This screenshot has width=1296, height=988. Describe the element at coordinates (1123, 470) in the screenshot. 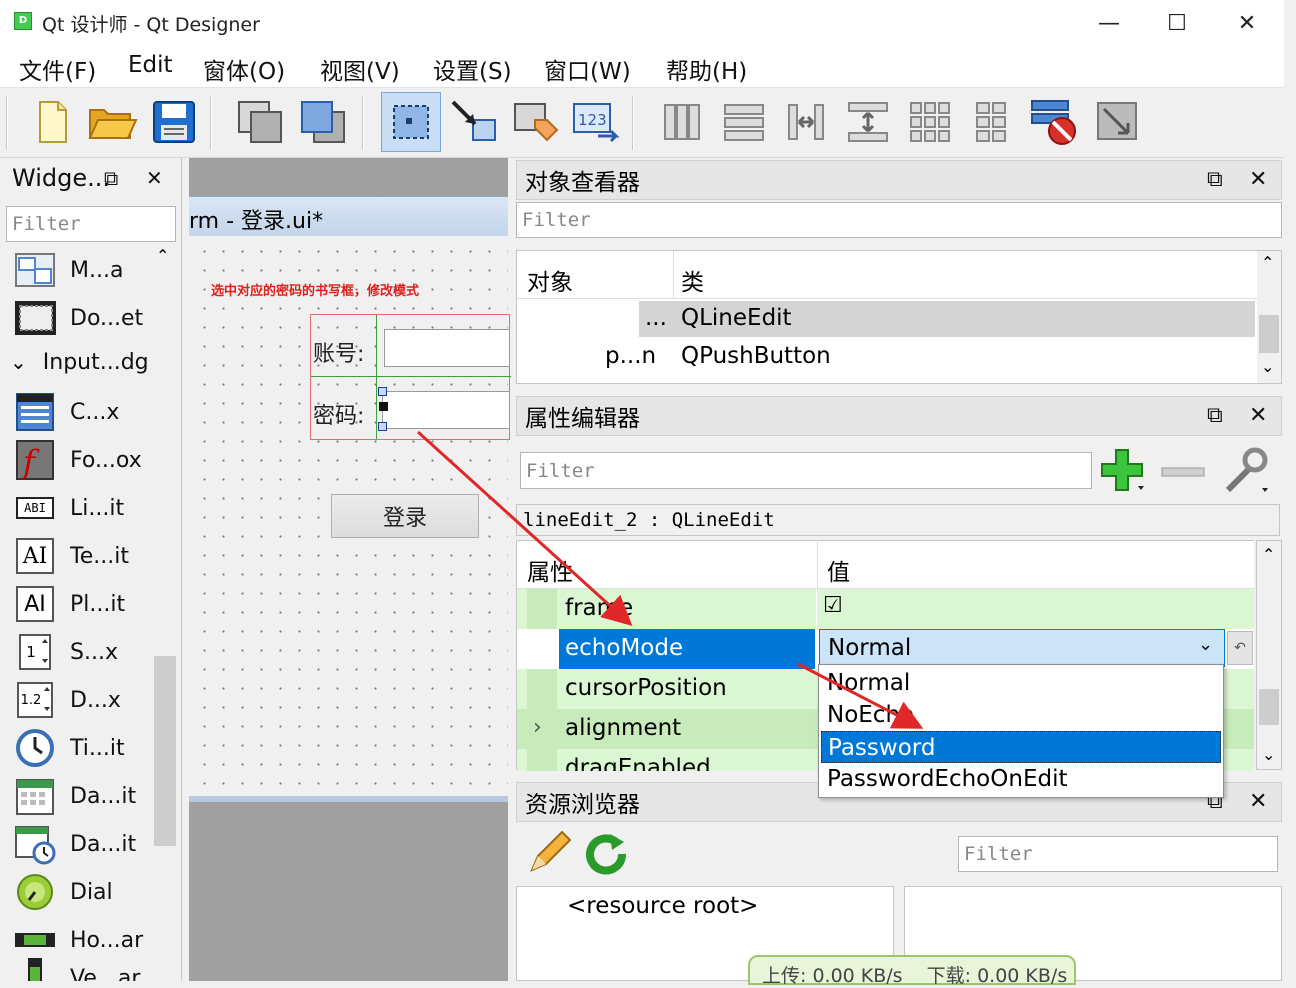

I see `add-dynamic-property-icon` at that location.